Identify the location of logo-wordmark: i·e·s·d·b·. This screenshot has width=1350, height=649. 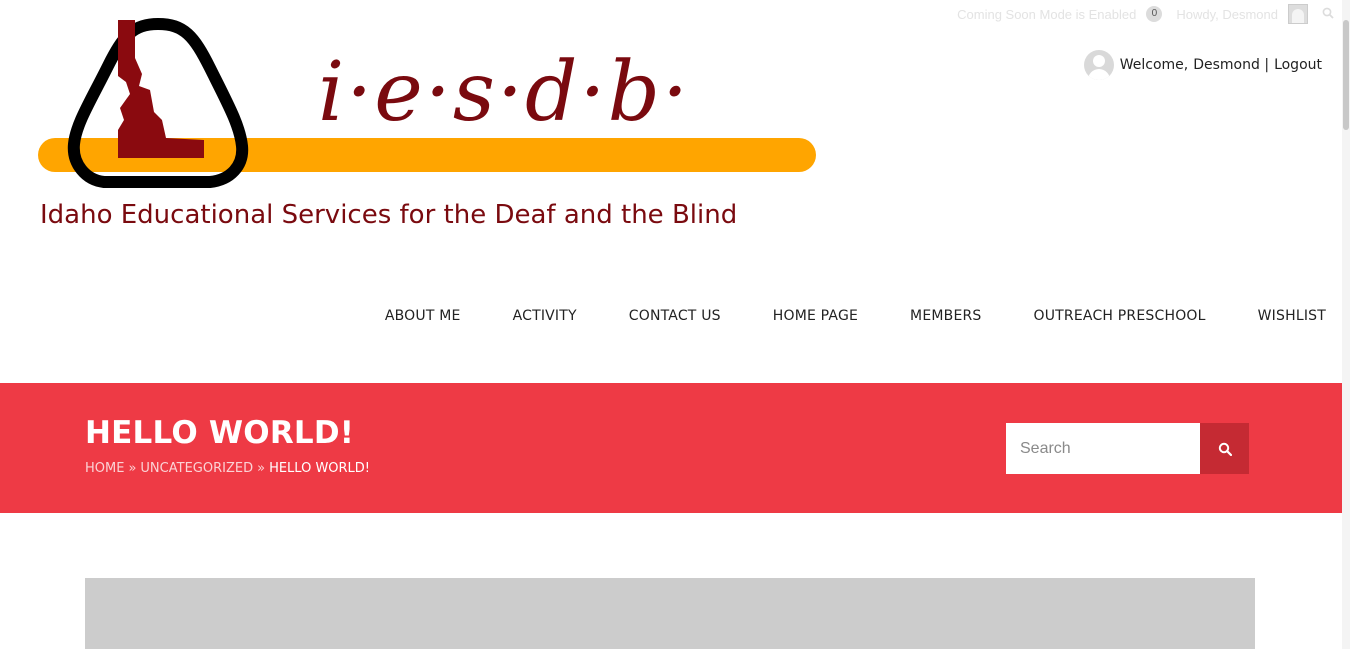
(504, 92).